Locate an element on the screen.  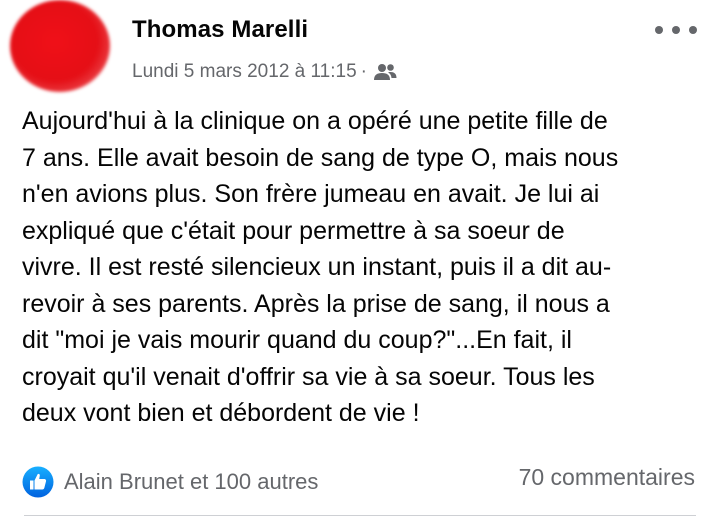
reactions-text: Alain Brunet et 100 autres is located at coordinates (191, 481).